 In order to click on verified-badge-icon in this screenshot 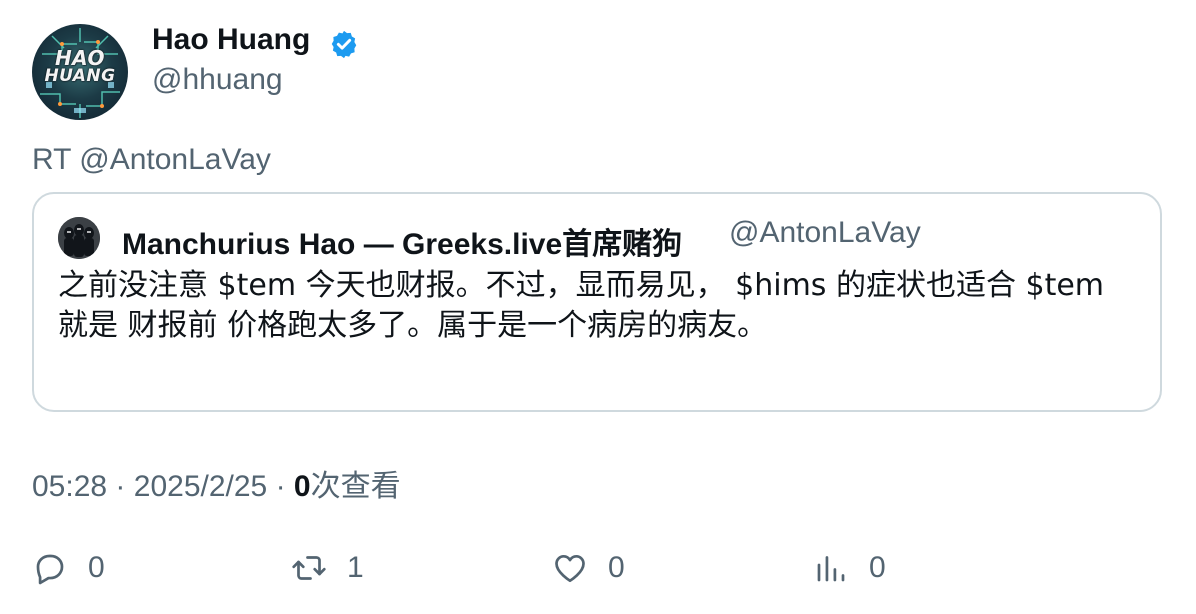, I will do `click(344, 44)`.